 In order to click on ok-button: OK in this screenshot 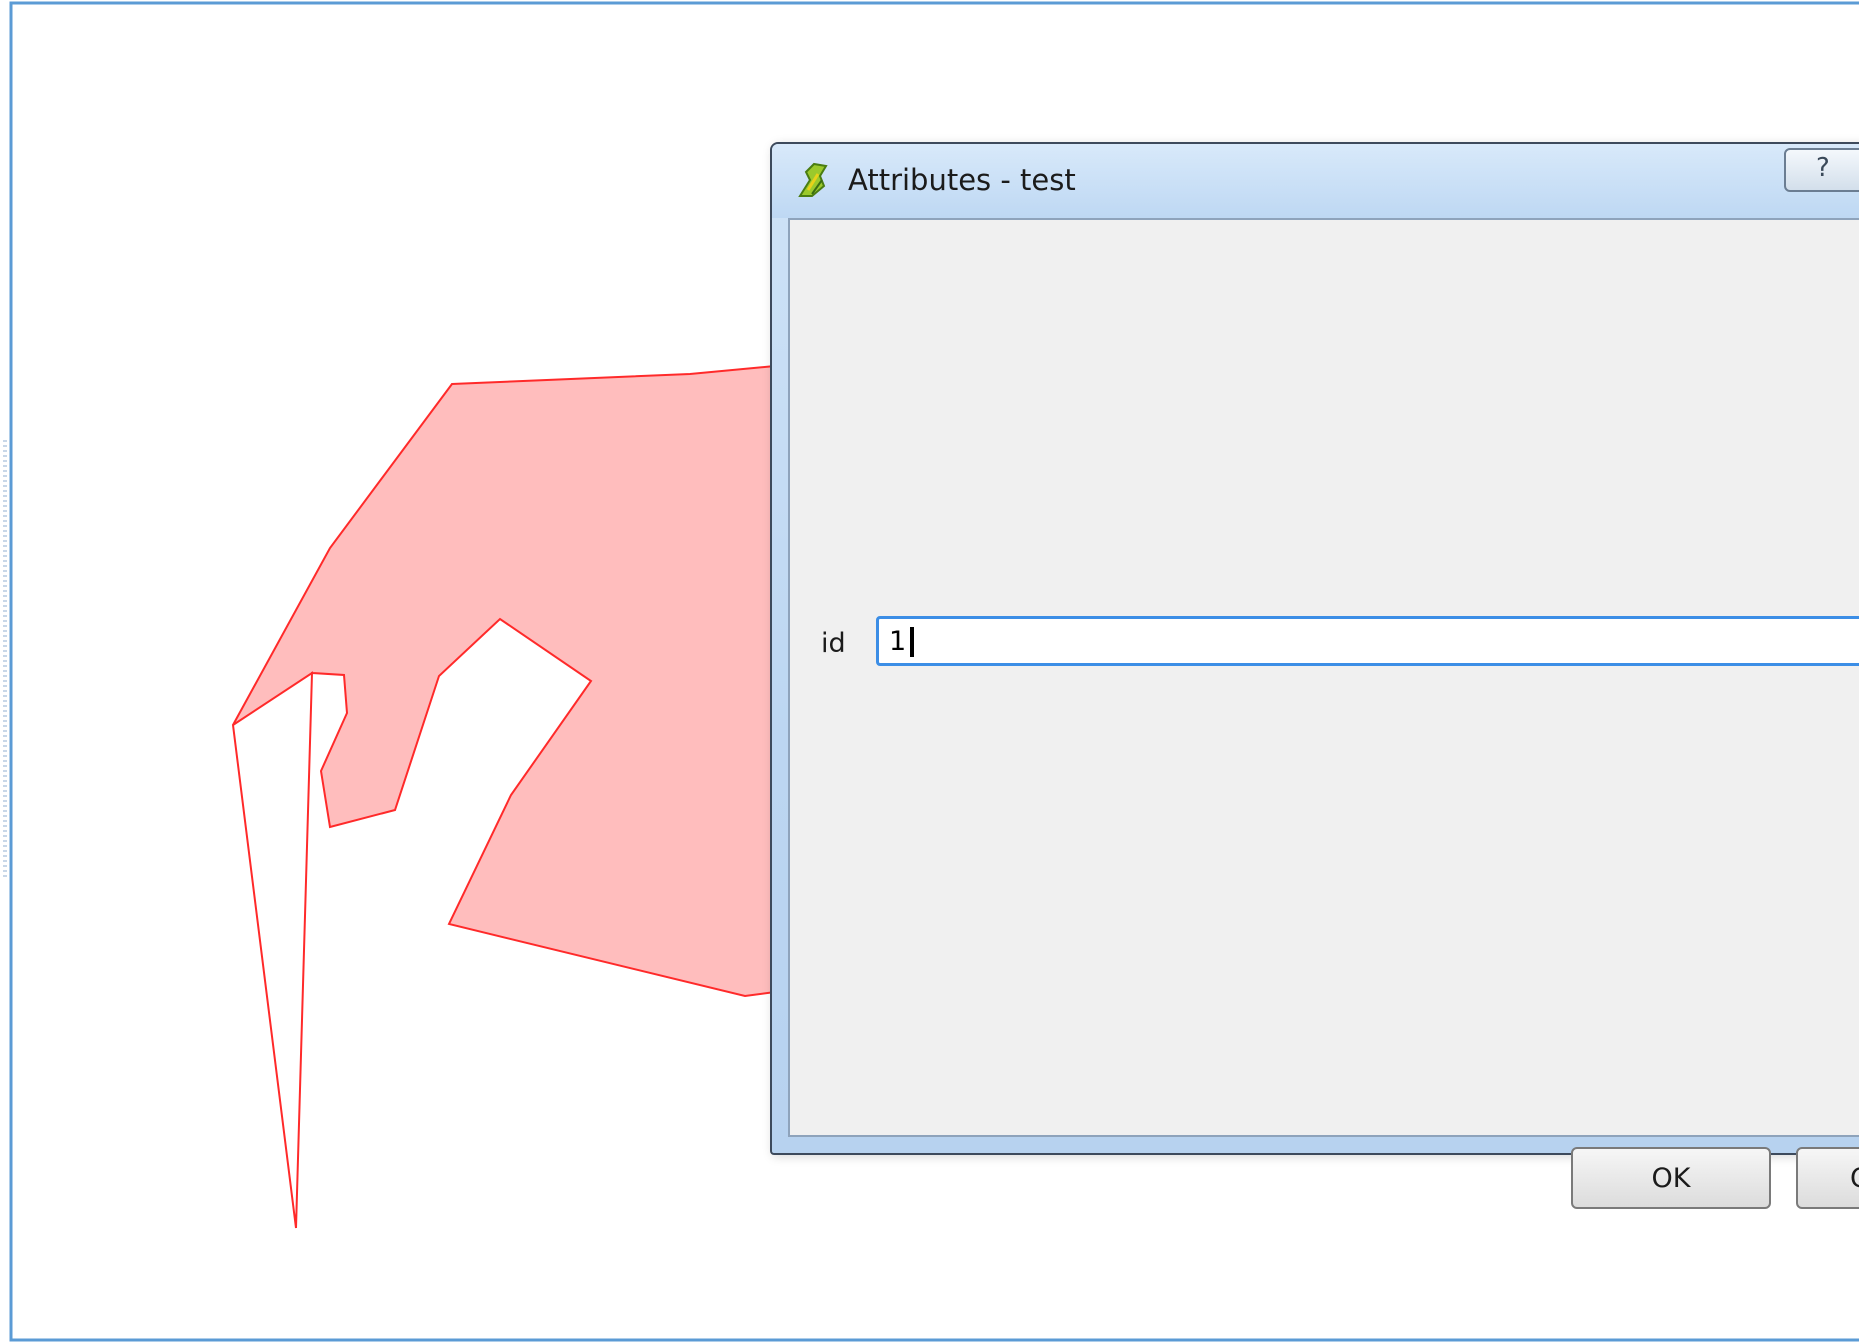, I will do `click(1671, 1178)`.